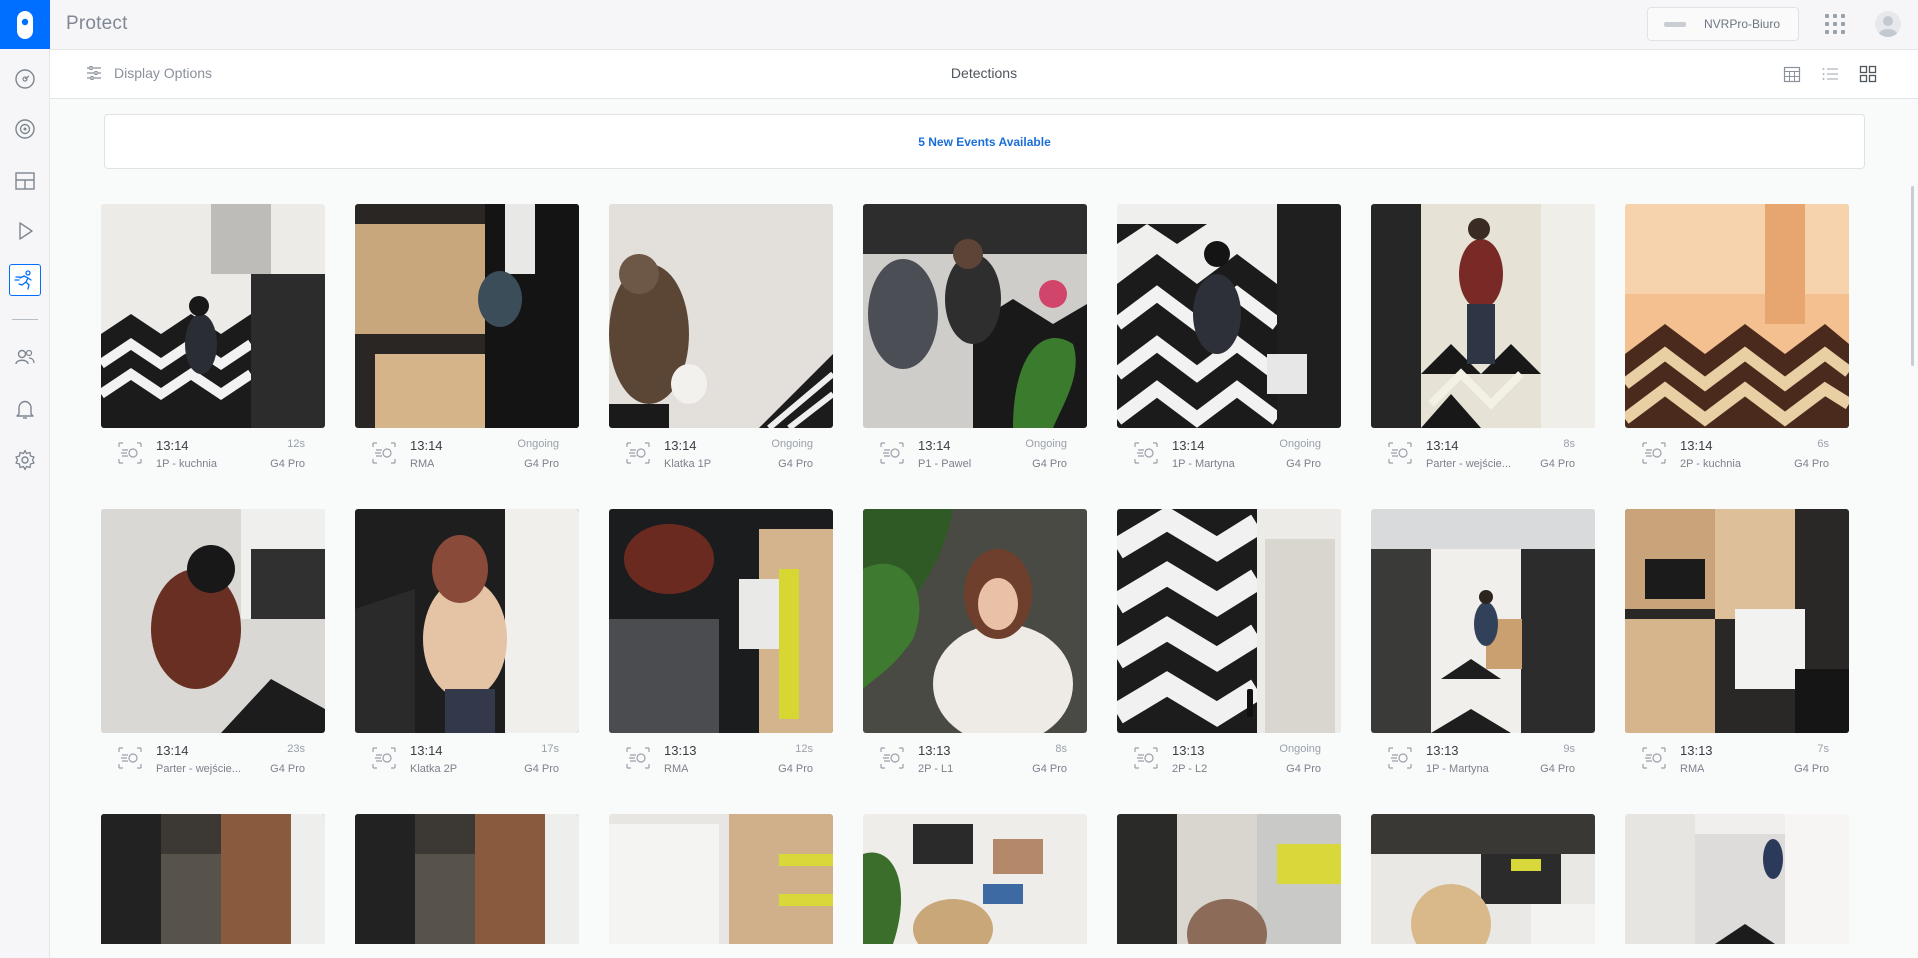 Image resolution: width=1918 pixels, height=958 pixels. I want to click on event-card: 13:13 1P - Martyna 9s G4 Pro, so click(1483, 650).